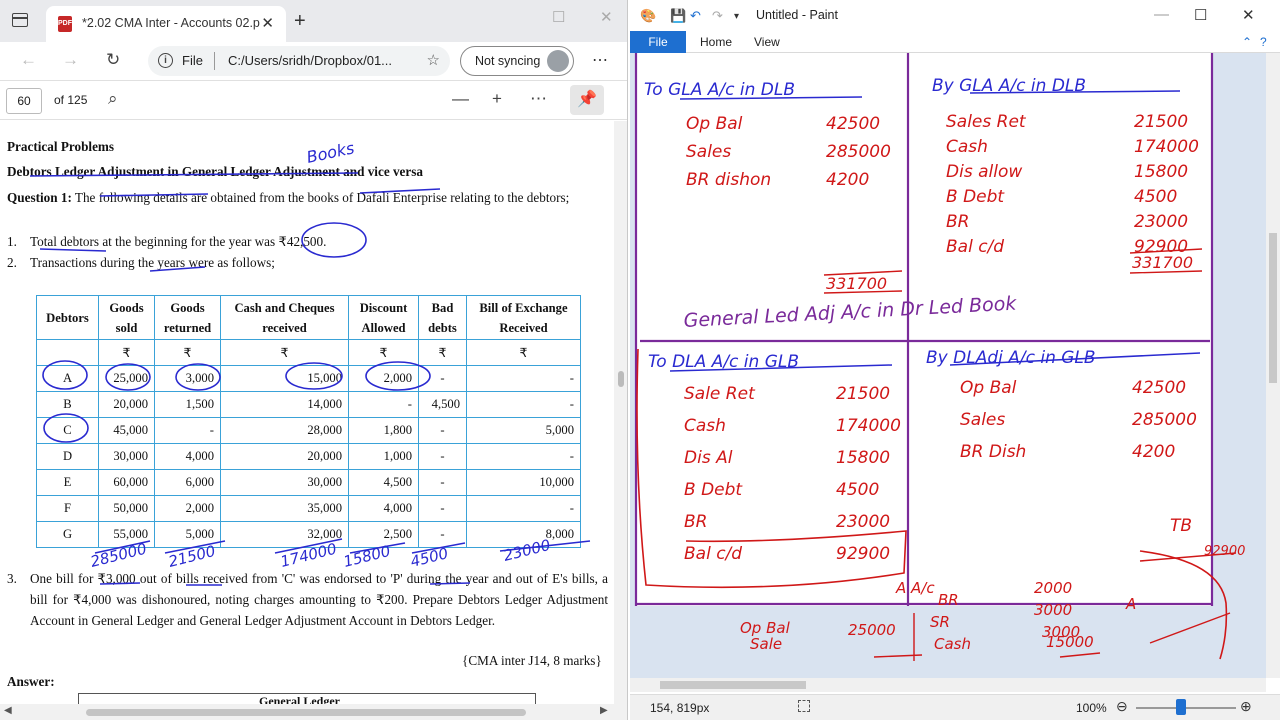  Describe the element at coordinates (1161, 14) in the screenshot. I see `paint-minimize-icon: —` at that location.